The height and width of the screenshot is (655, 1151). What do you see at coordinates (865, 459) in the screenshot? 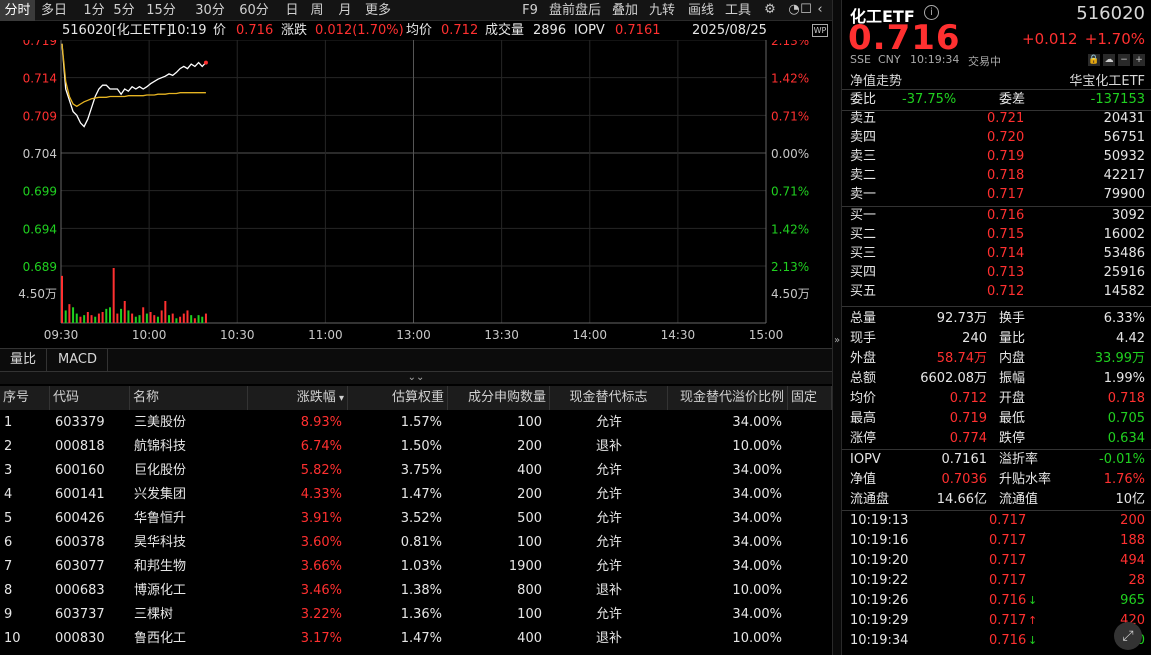
I see `stat-label: IOPV` at bounding box center [865, 459].